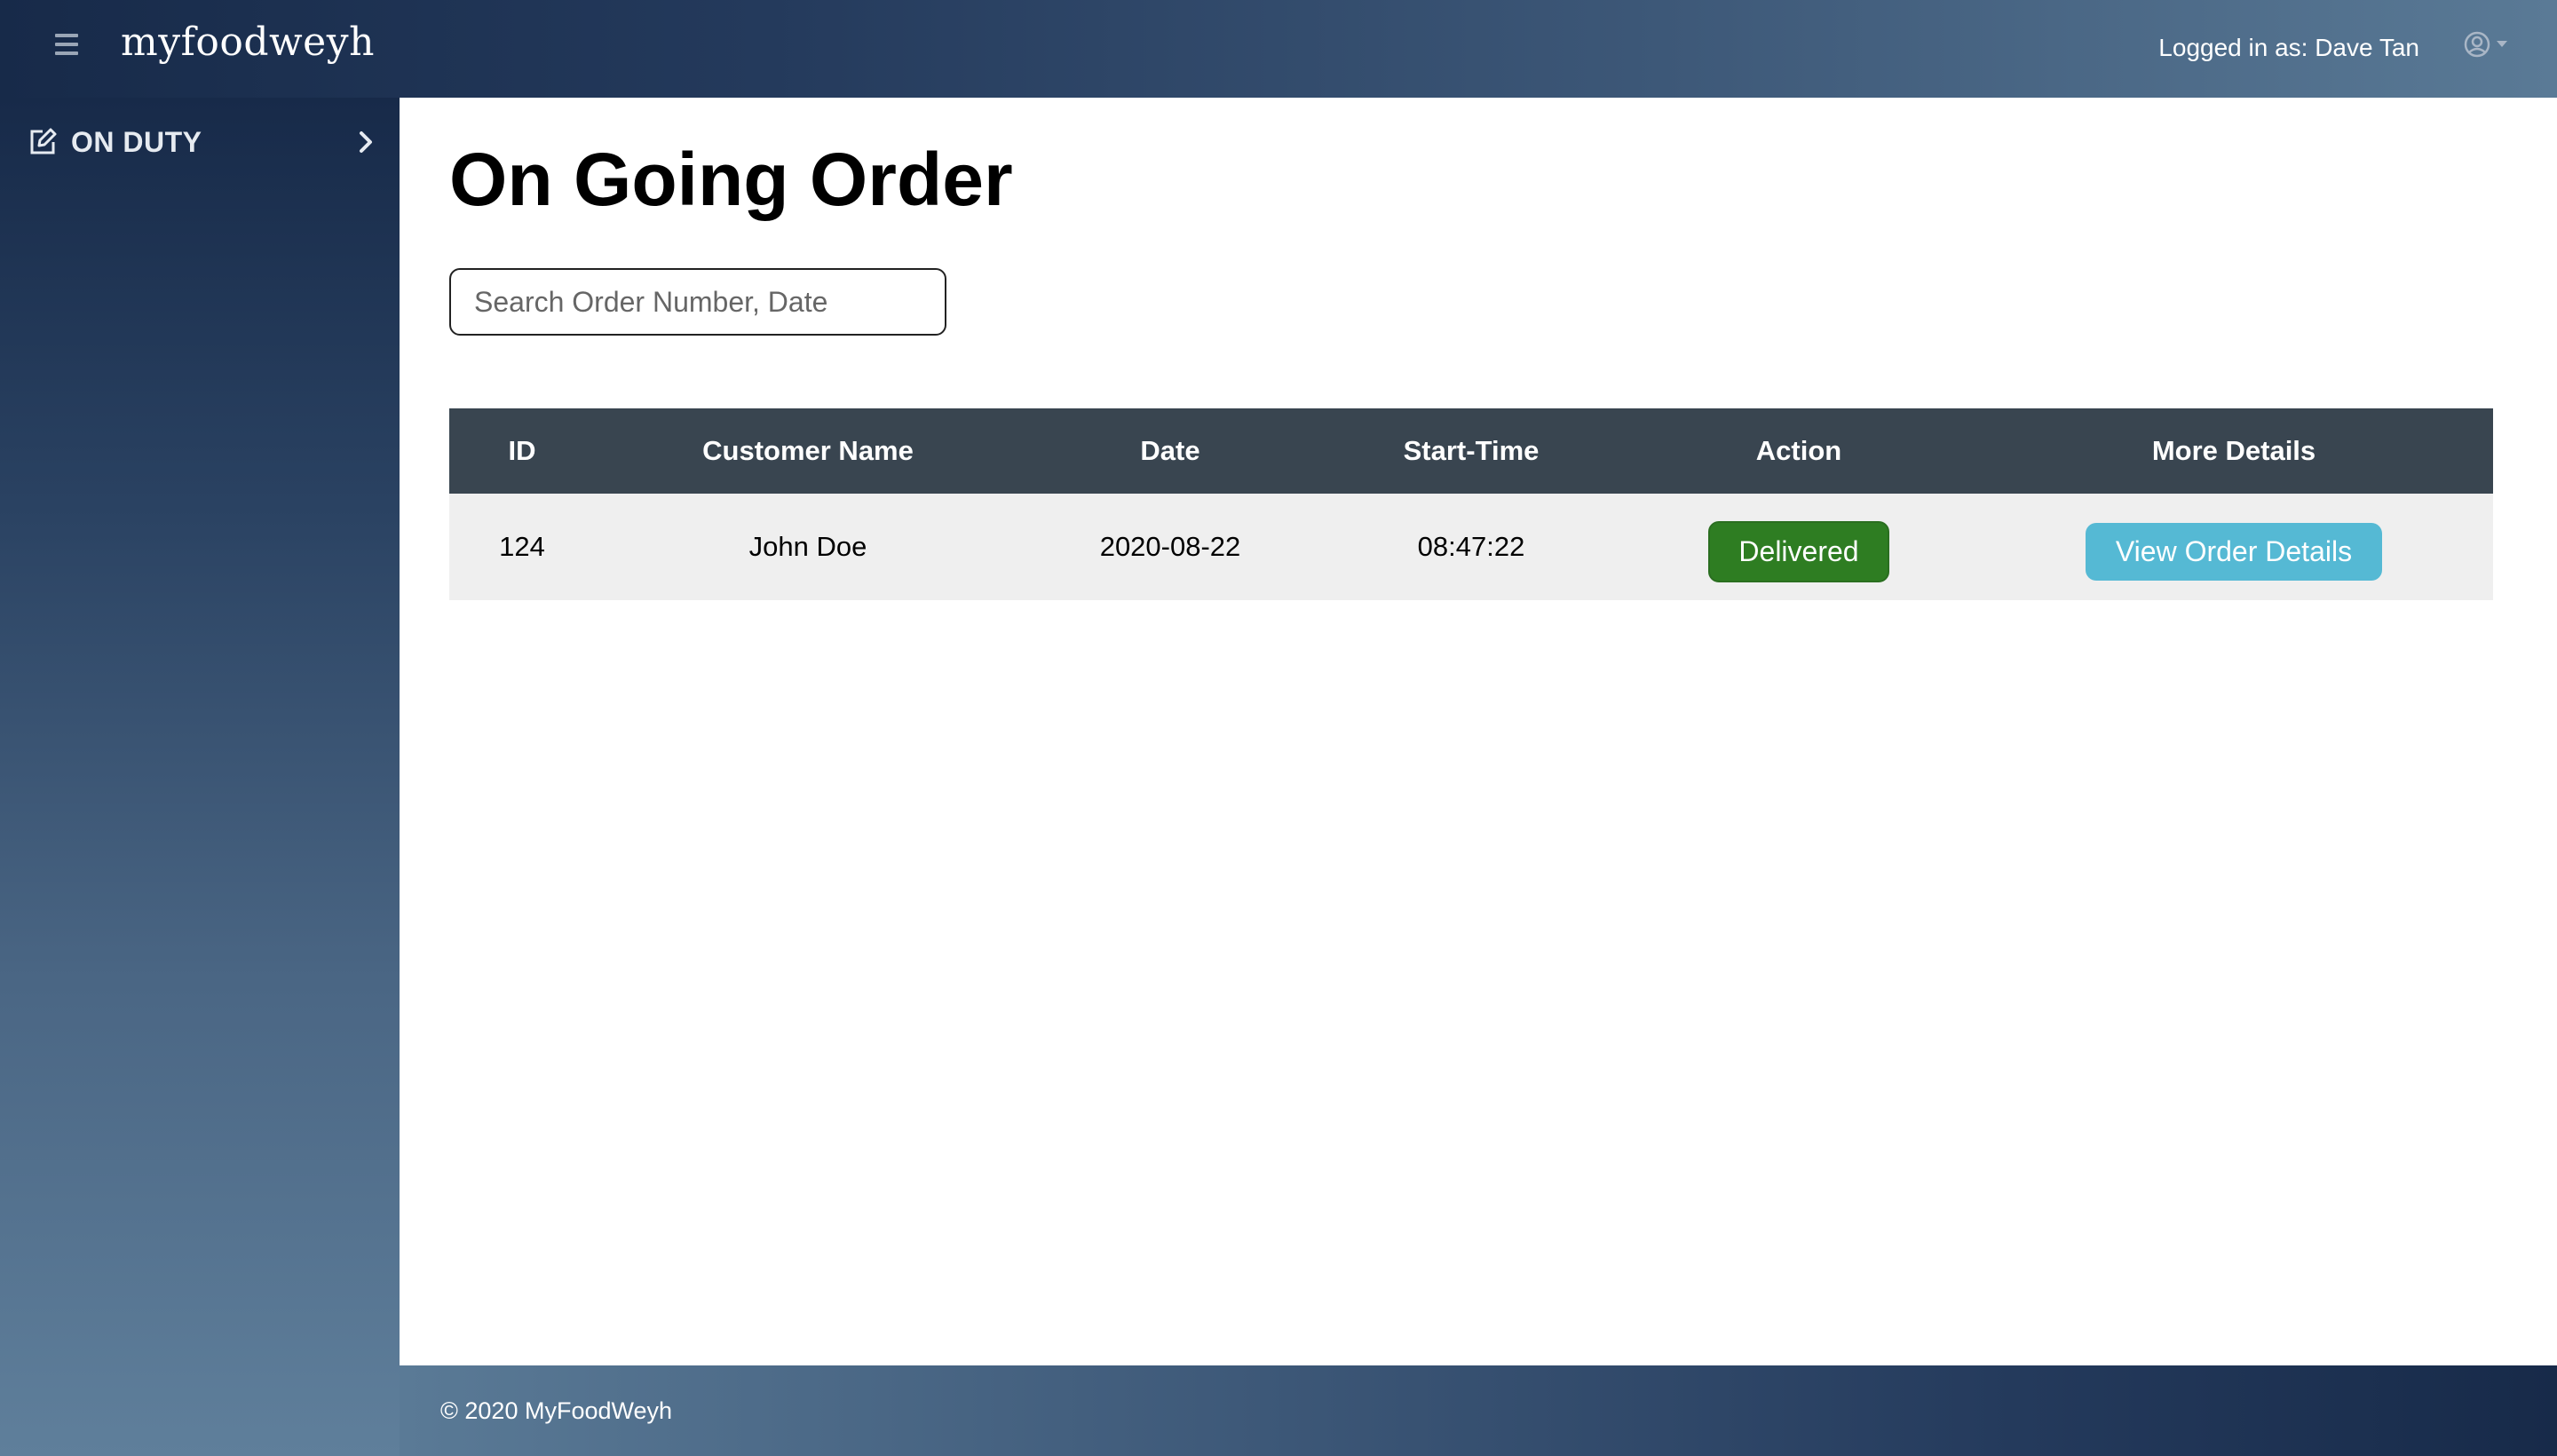 This screenshot has height=1456, width=2557. I want to click on column-header-more-details: More Details, so click(2234, 451).